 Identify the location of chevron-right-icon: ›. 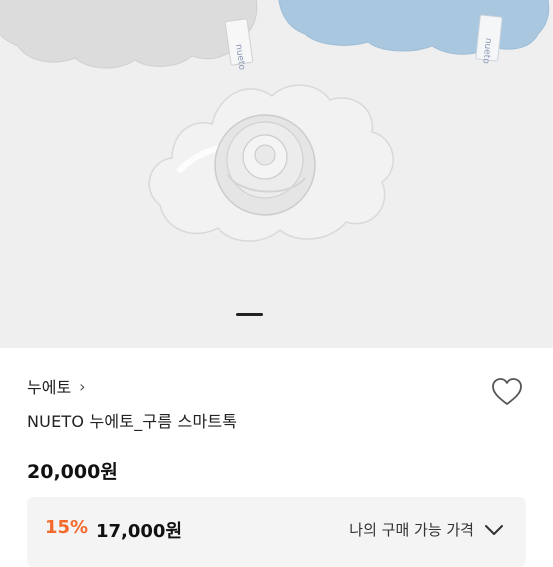
(82, 386).